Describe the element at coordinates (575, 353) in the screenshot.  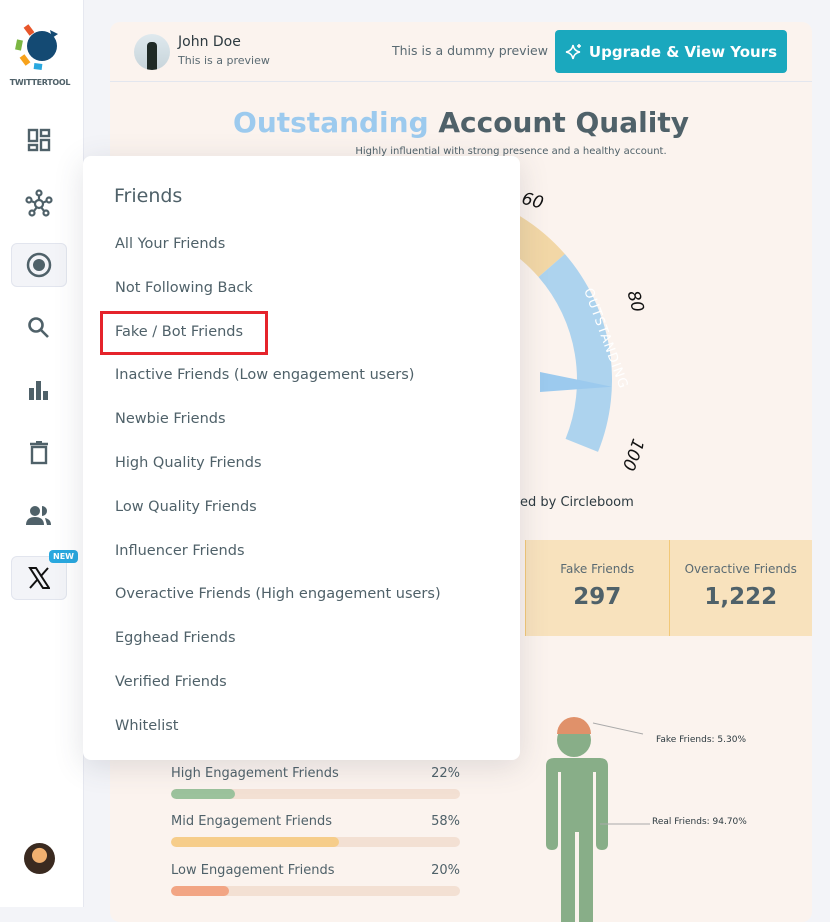
I see `gauge-segment-outstanding` at that location.